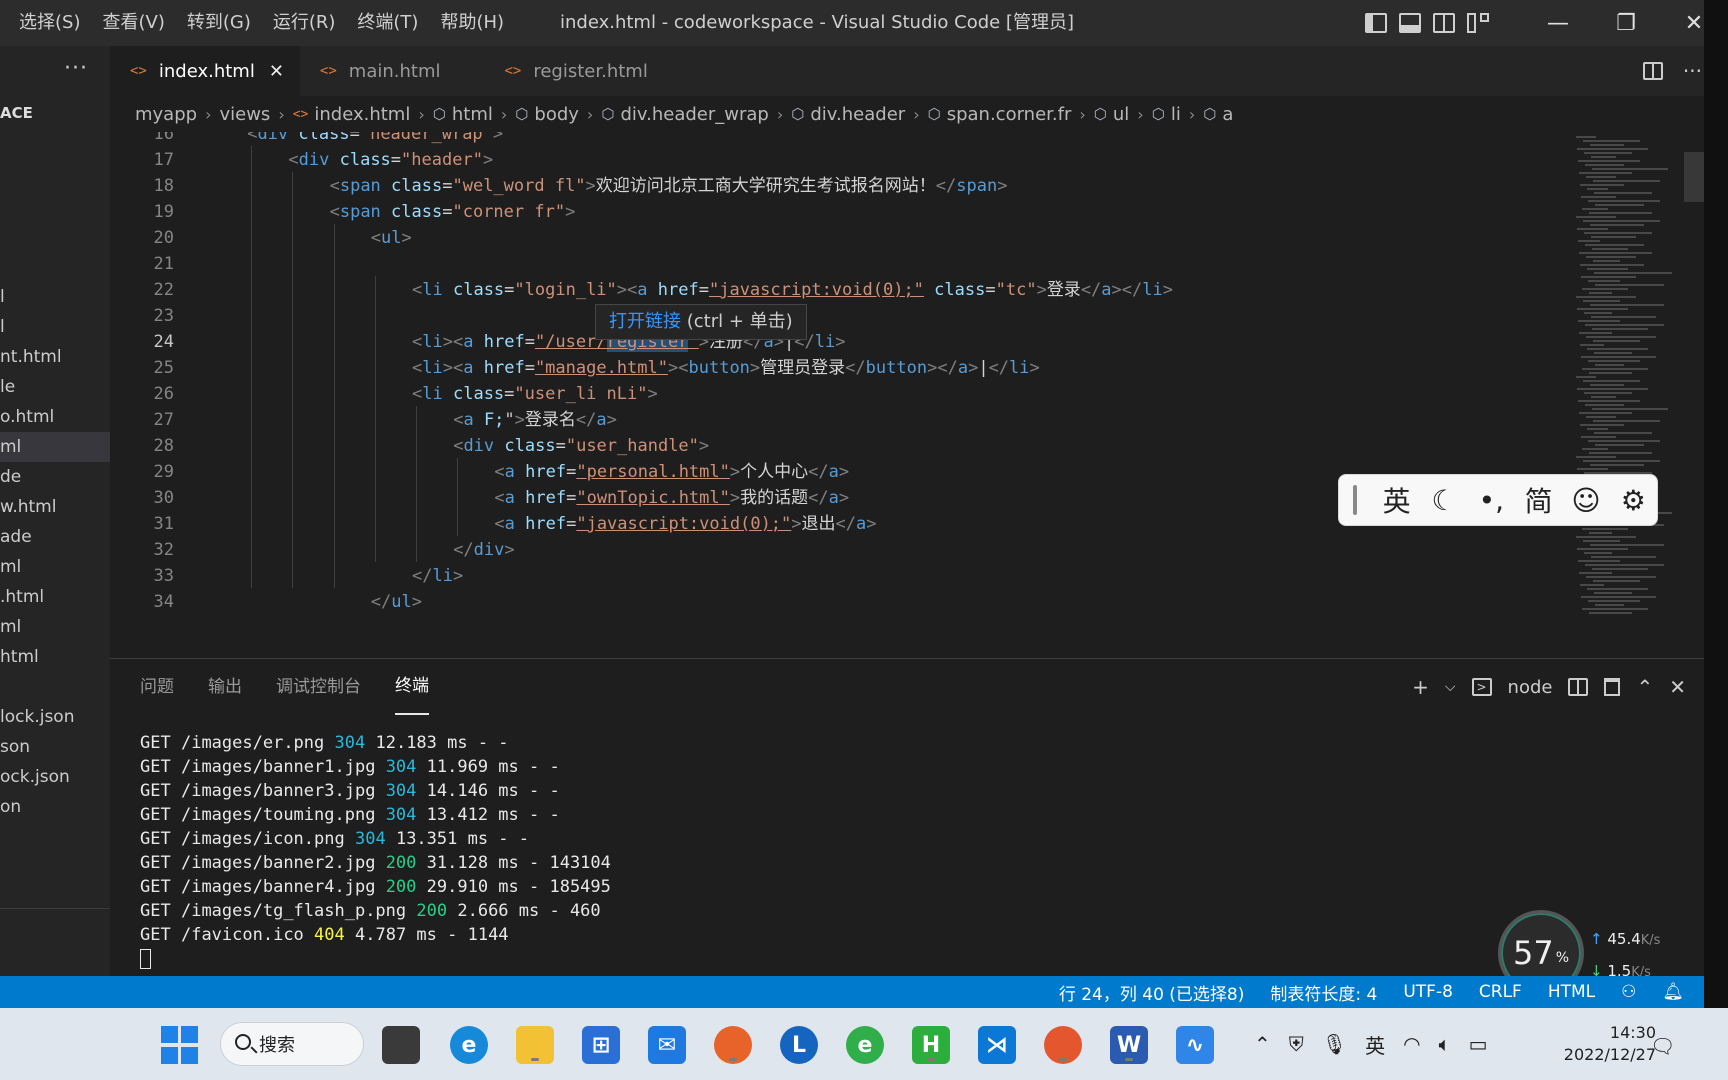 This screenshot has width=1728, height=1080. Describe the element at coordinates (1396, 500) in the screenshot. I see `ime-language-toggle: 英` at that location.